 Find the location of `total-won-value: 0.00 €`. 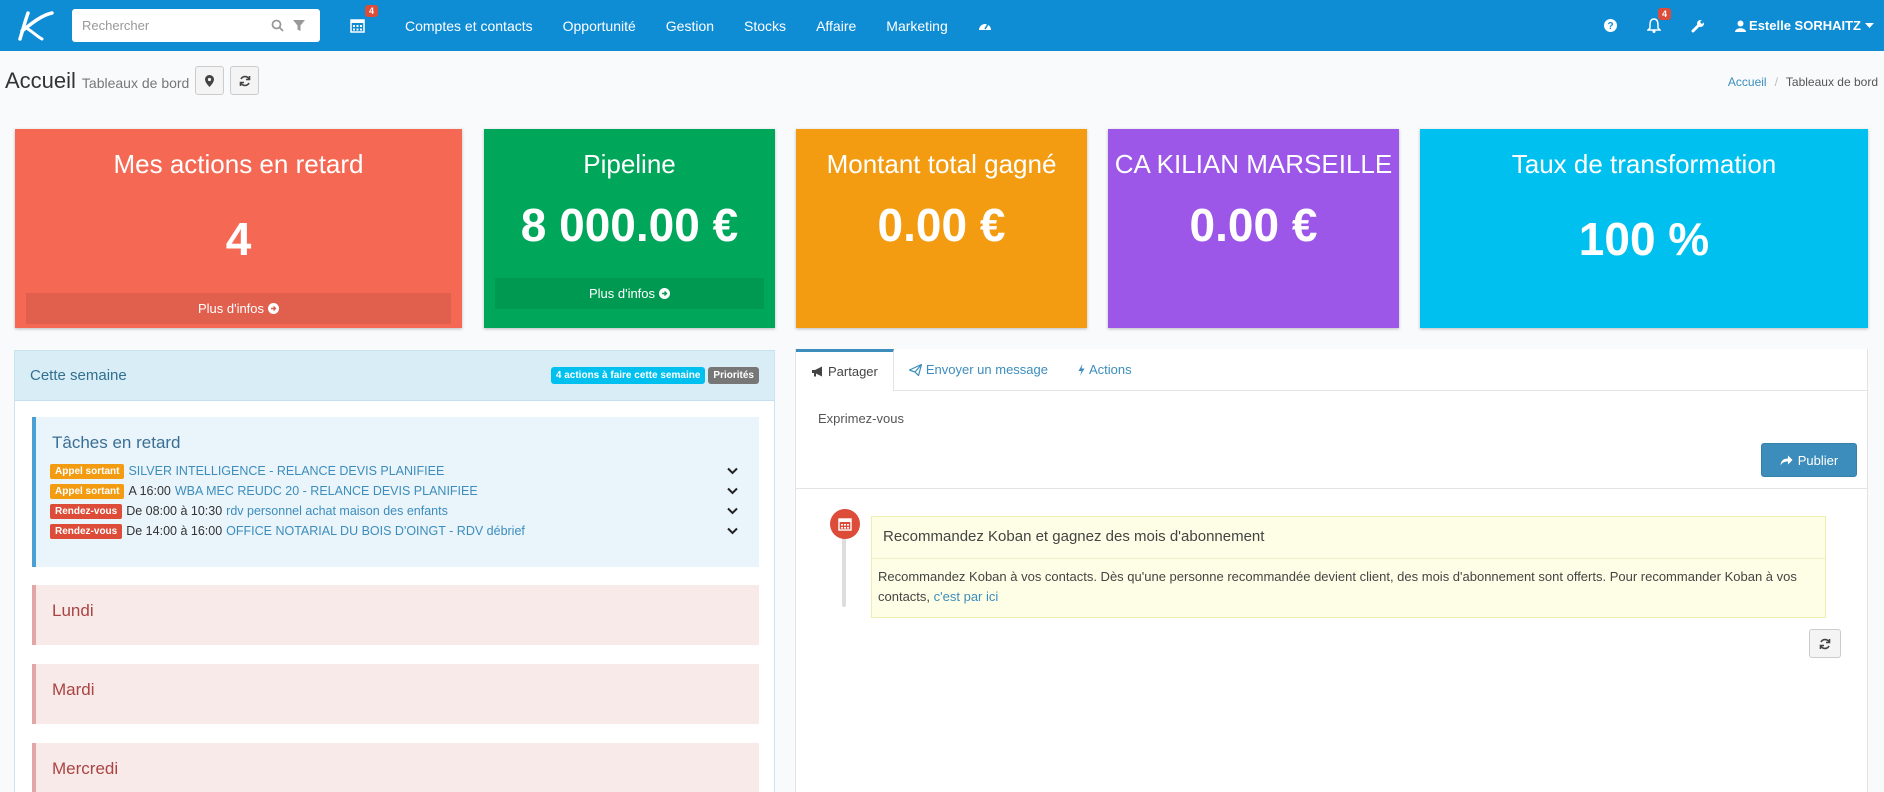

total-won-value: 0.00 € is located at coordinates (941, 225).